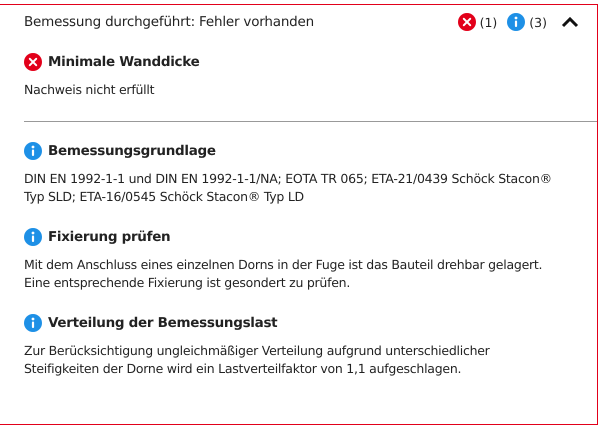  What do you see at coordinates (109, 237) in the screenshot?
I see `message-title: Fixierung prüfen` at bounding box center [109, 237].